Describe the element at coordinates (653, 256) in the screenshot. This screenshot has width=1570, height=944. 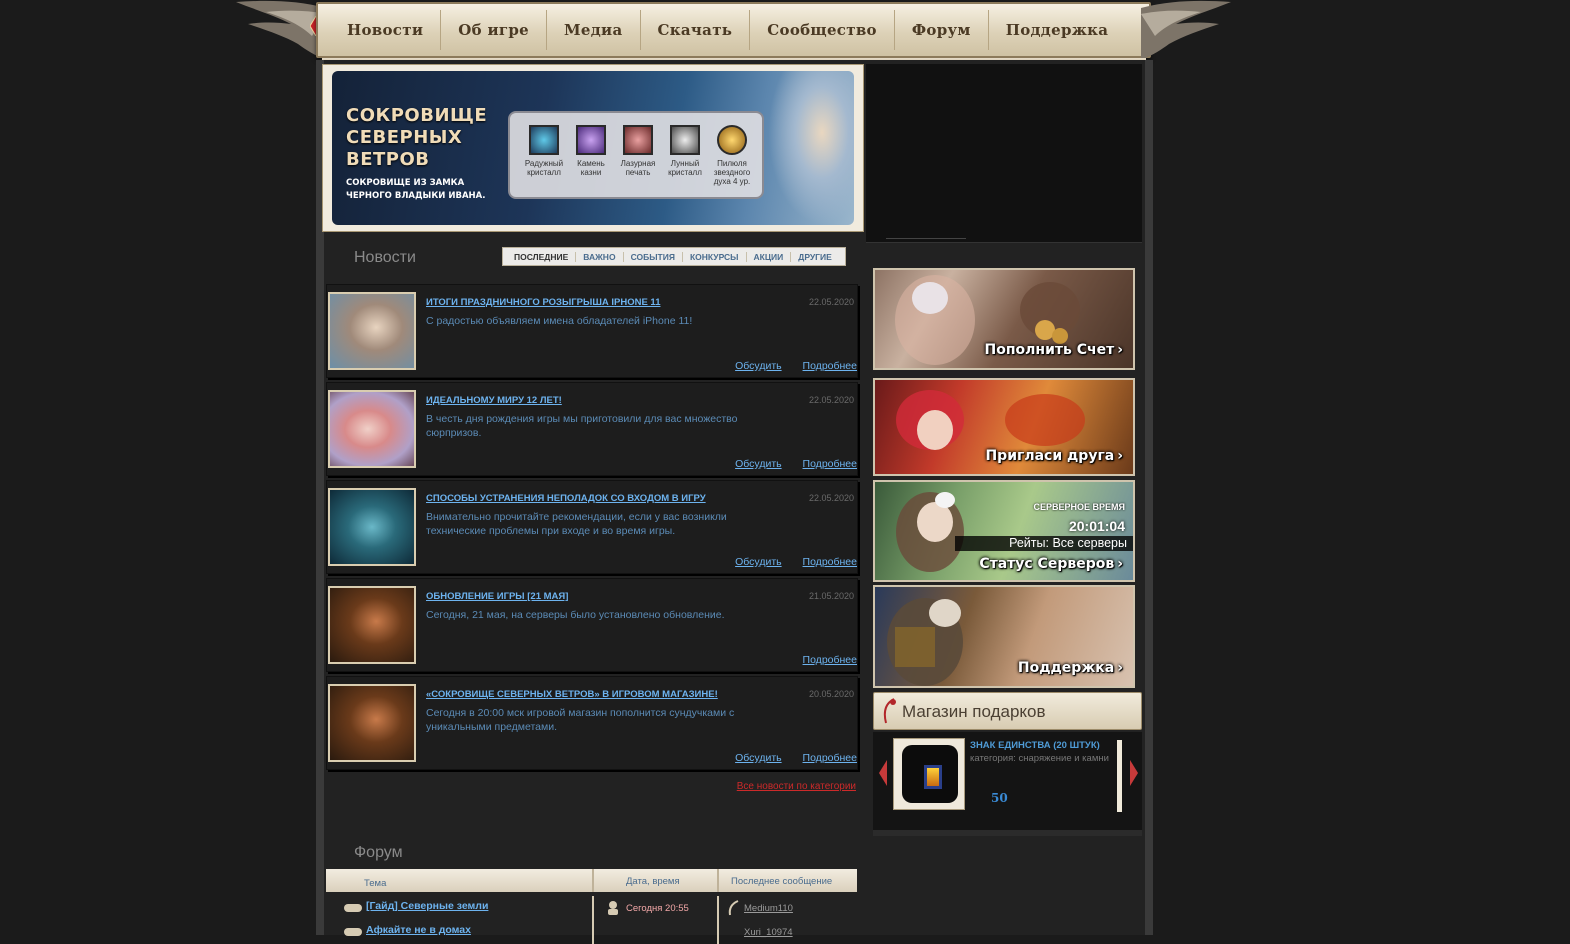
I see `tab-events: СОБЫТИЯ` at that location.